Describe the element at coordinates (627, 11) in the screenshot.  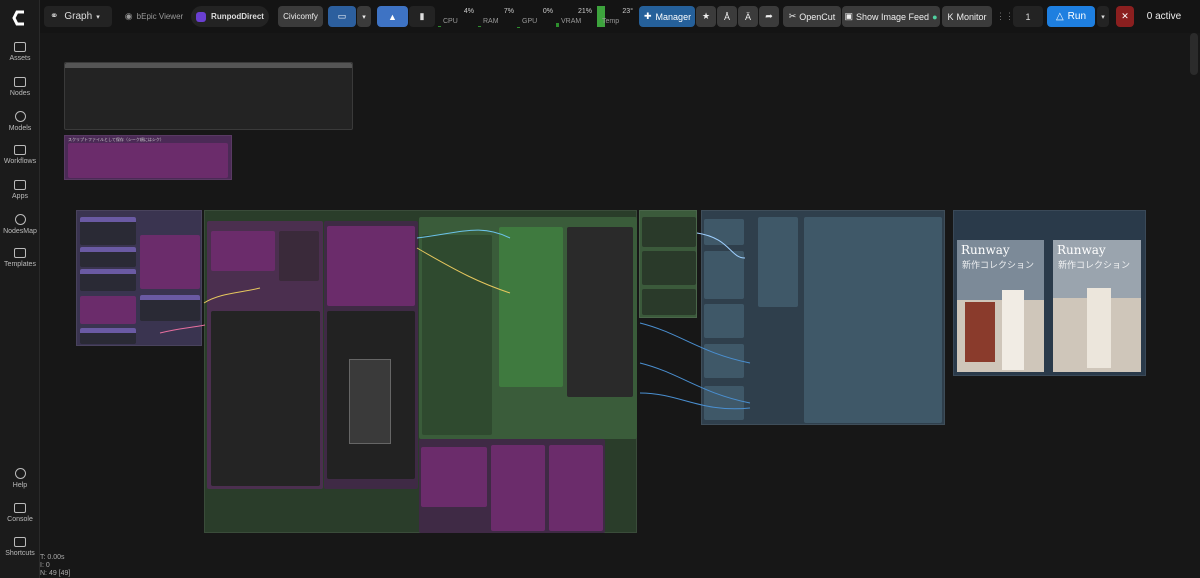
I see `temp-value: 23°` at that location.